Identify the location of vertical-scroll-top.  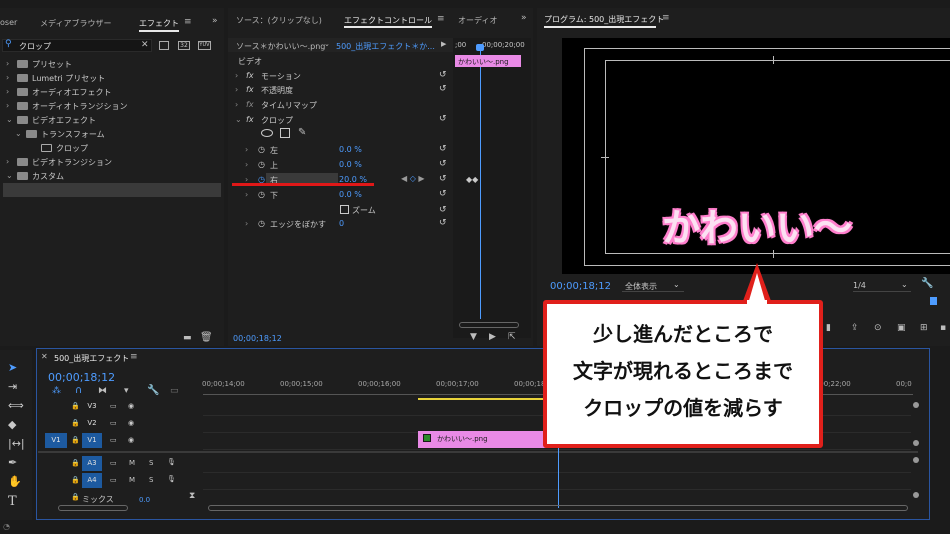
(916, 405).